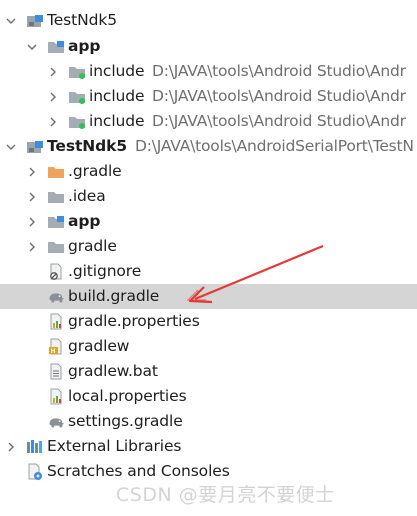 Image resolution: width=417 pixels, height=516 pixels. I want to click on tree-item-label: settings.gradle, so click(125, 421).